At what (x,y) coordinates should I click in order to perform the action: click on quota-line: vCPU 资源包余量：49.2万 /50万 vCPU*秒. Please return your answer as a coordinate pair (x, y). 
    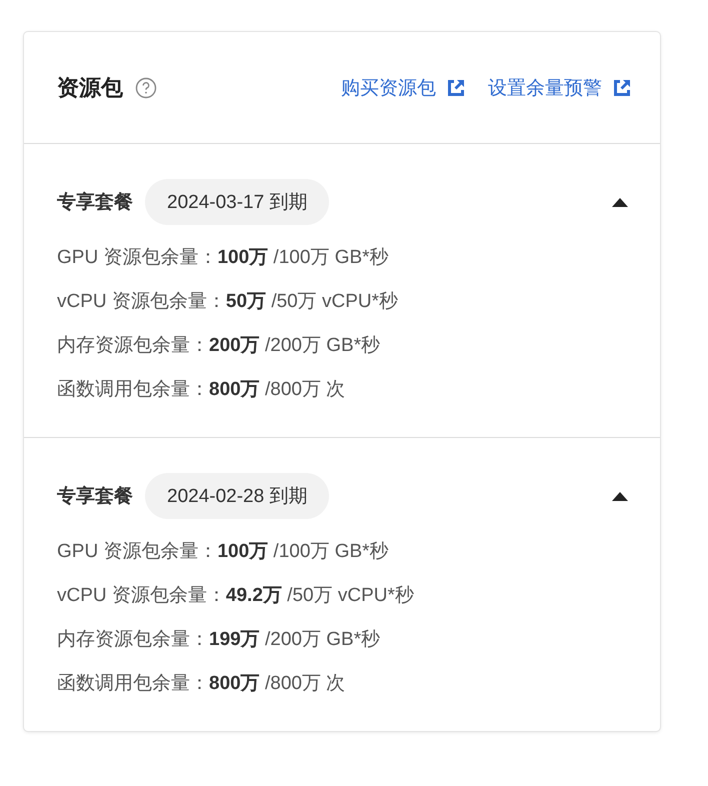
    Looking at the image, I should click on (236, 596).